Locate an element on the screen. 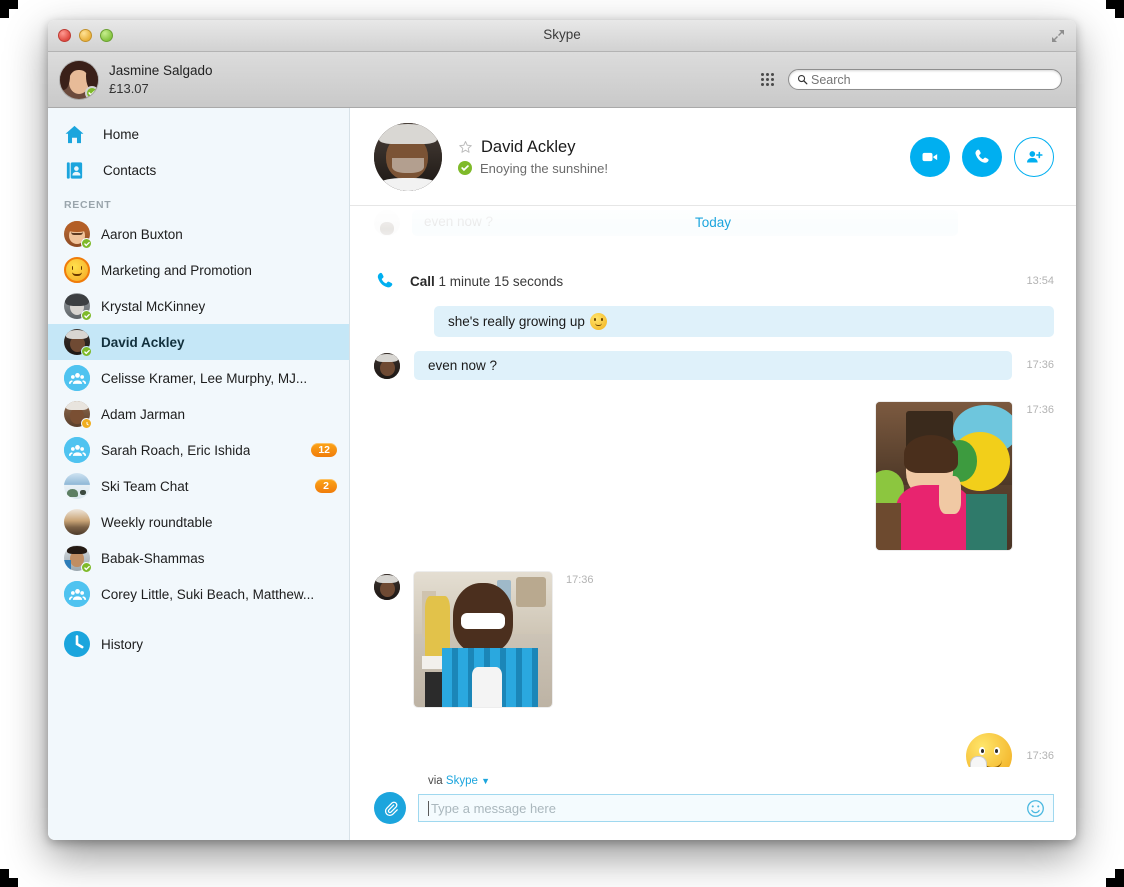 The height and width of the screenshot is (887, 1124). attach-file-button is located at coordinates (390, 808).